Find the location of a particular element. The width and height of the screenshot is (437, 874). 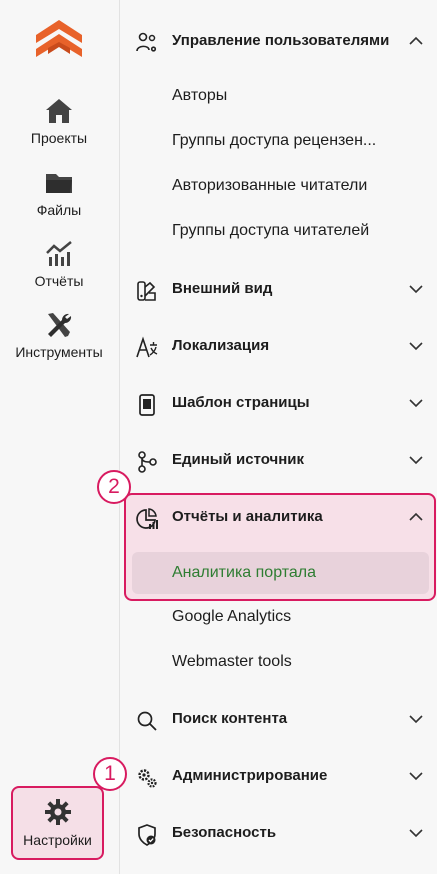

gear-icon is located at coordinates (57, 812).